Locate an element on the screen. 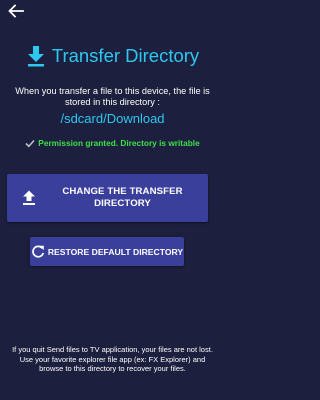  refresh-icon is located at coordinates (38, 252).